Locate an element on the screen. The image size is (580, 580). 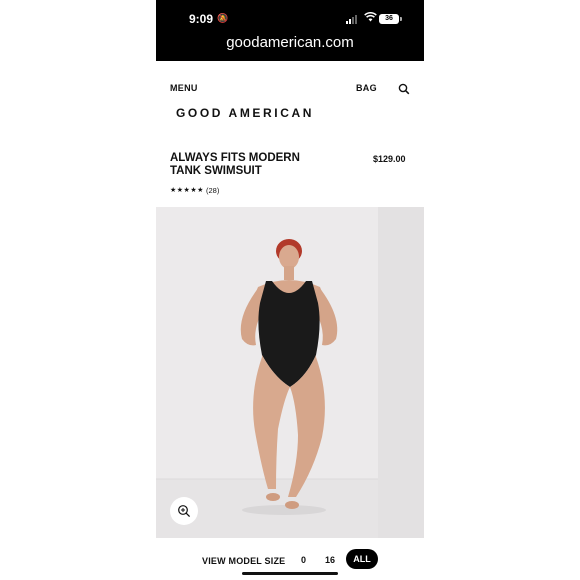
battery-tip is located at coordinates (401, 19).